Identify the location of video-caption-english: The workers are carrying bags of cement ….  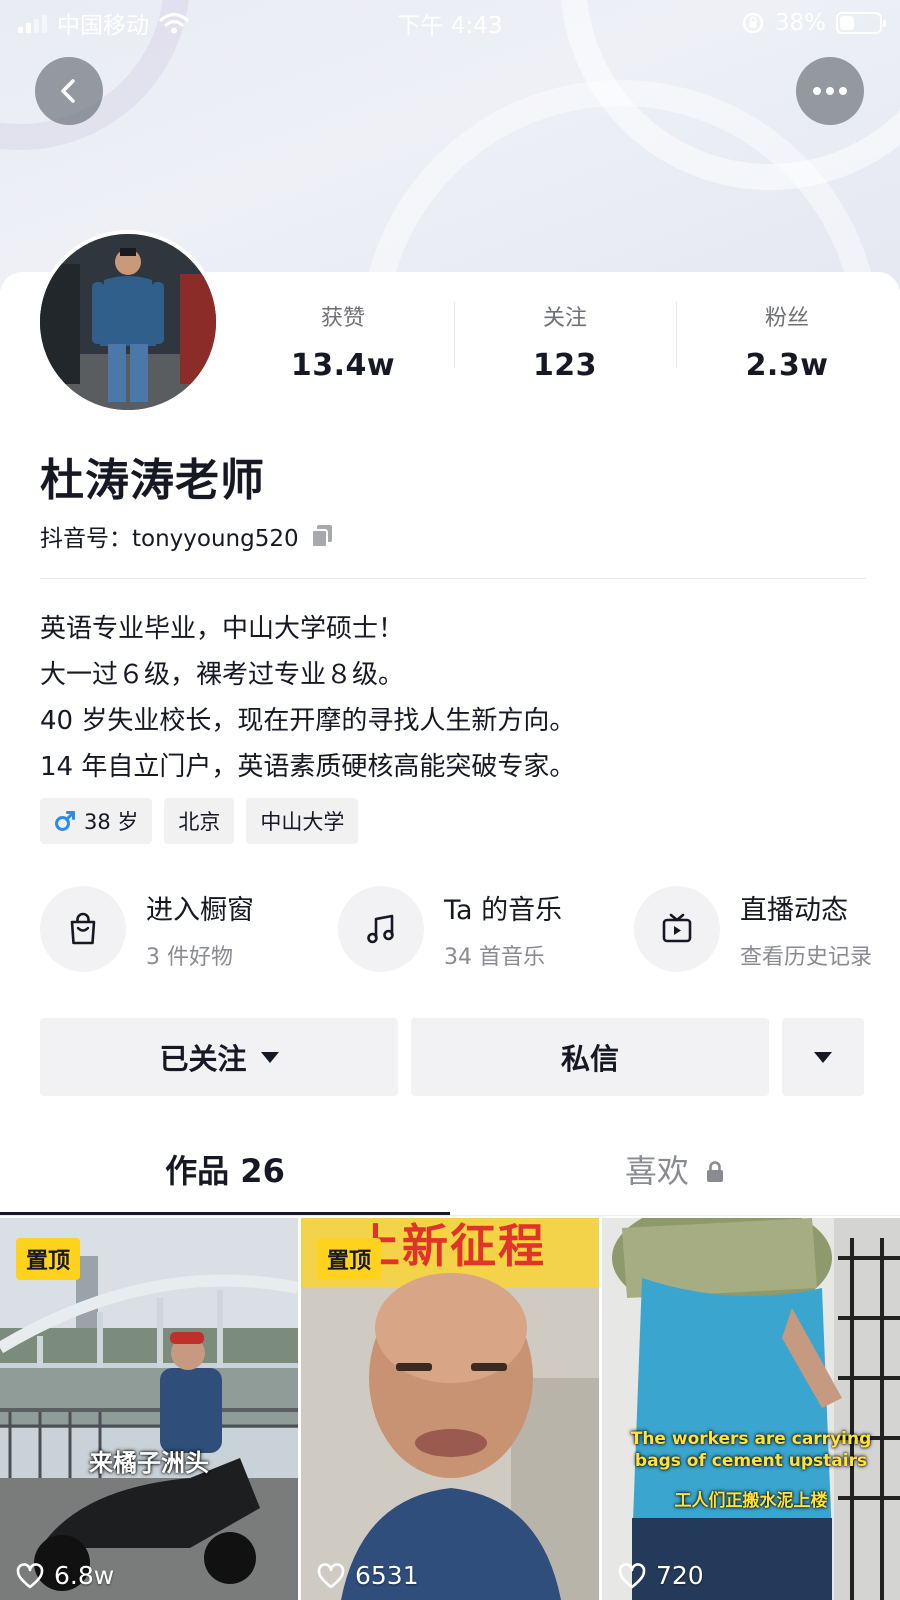
(751, 1450).